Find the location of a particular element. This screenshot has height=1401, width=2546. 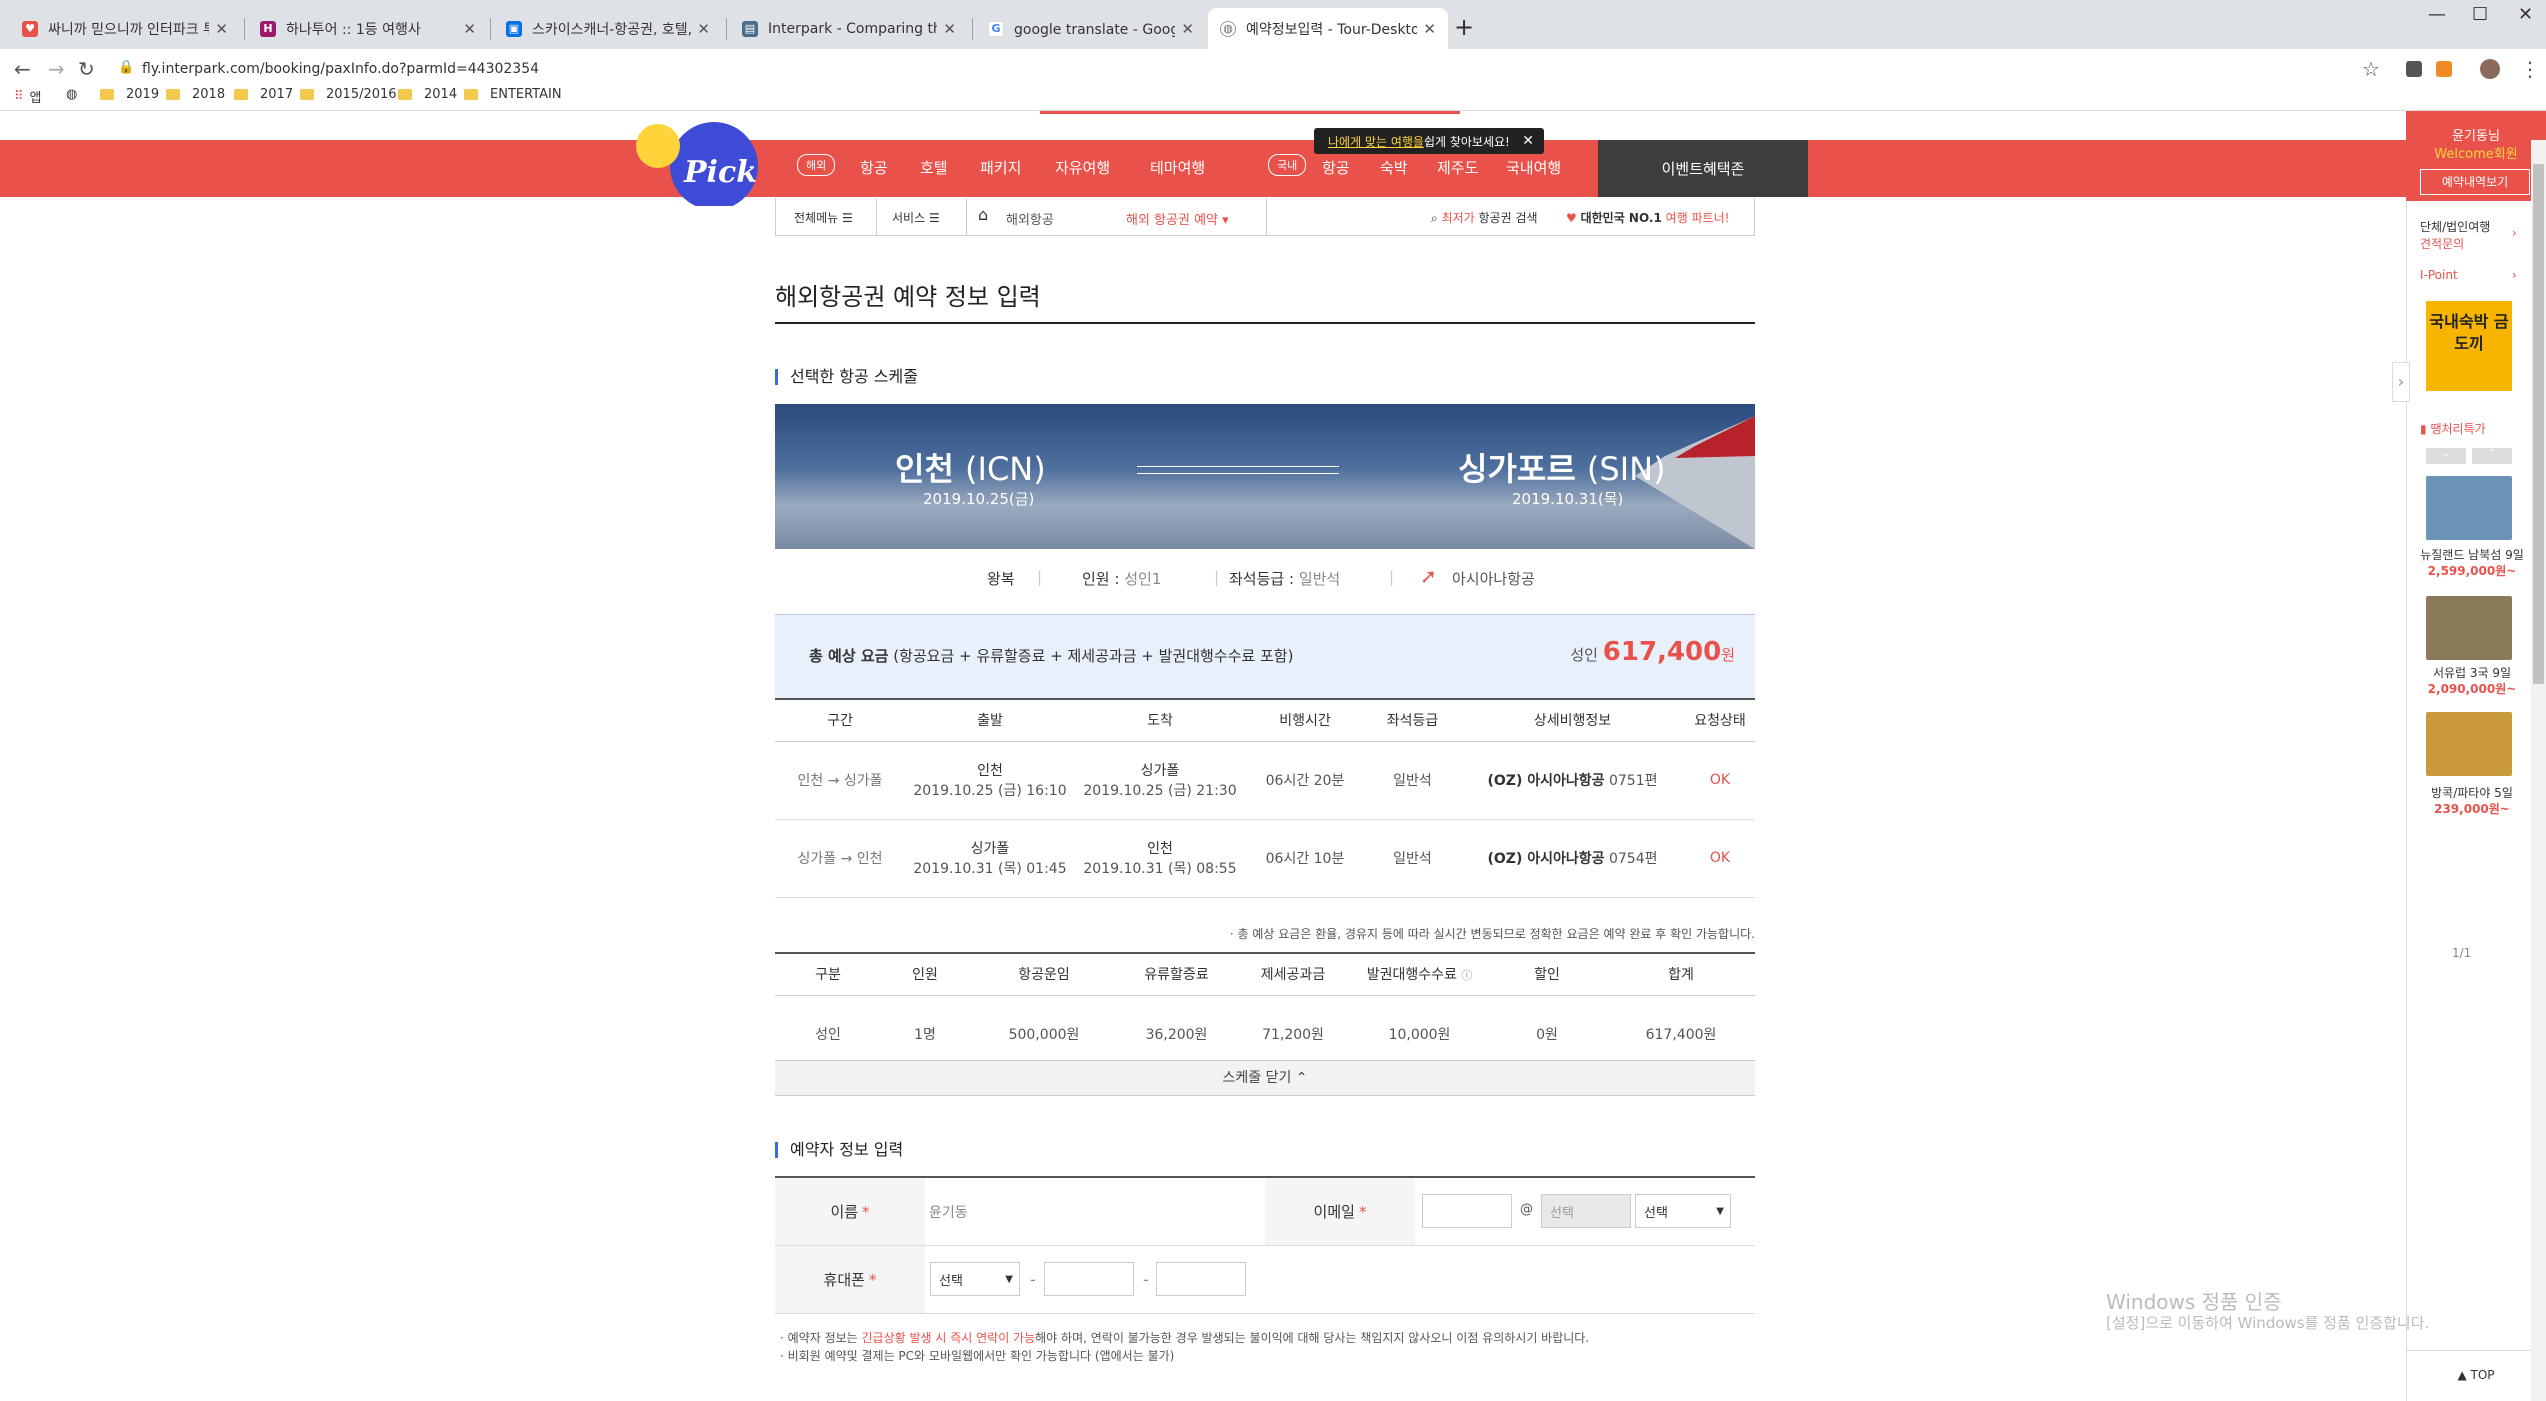

tab-reservation-active: ◍ 예약정보입력 - Tour-Desktop ✕ is located at coordinates (1328, 28).